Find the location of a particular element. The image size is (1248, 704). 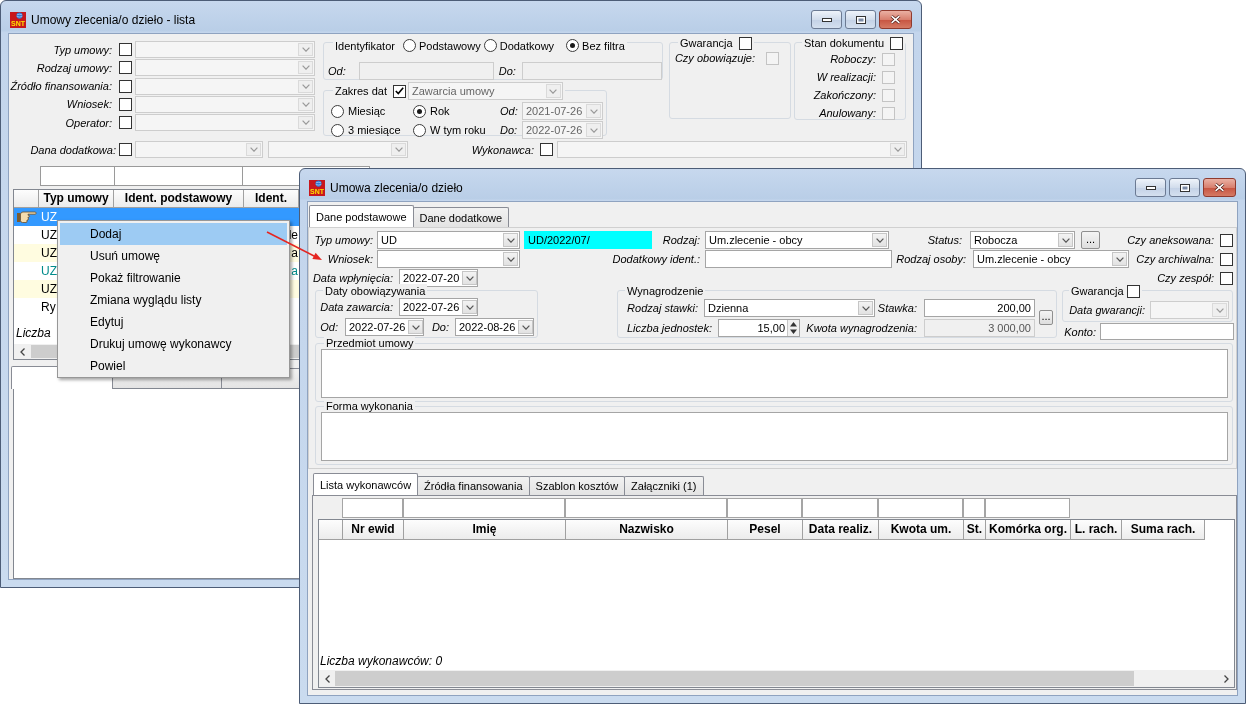

record-count: Liczba is located at coordinates (33, 333).